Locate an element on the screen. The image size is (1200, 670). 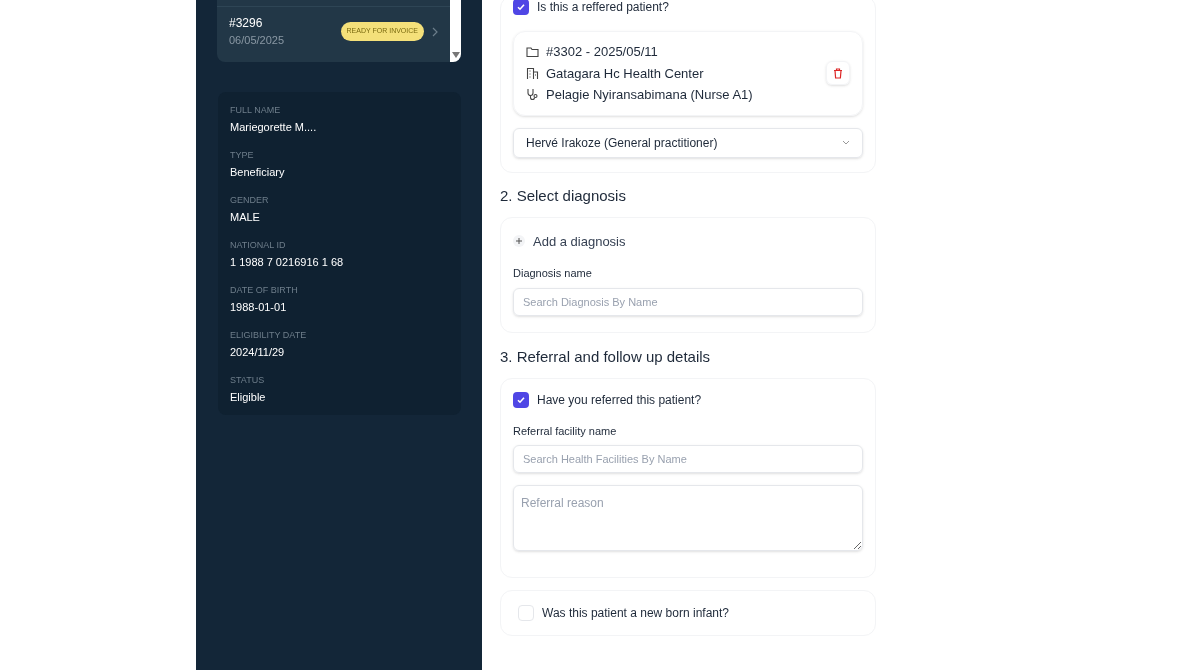
referral-reason-field: Referral reason is located at coordinates (688, 518).